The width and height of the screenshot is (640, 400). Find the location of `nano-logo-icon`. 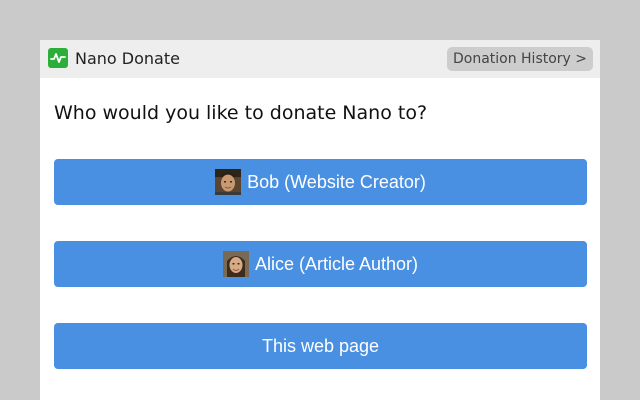

nano-logo-icon is located at coordinates (58, 58).